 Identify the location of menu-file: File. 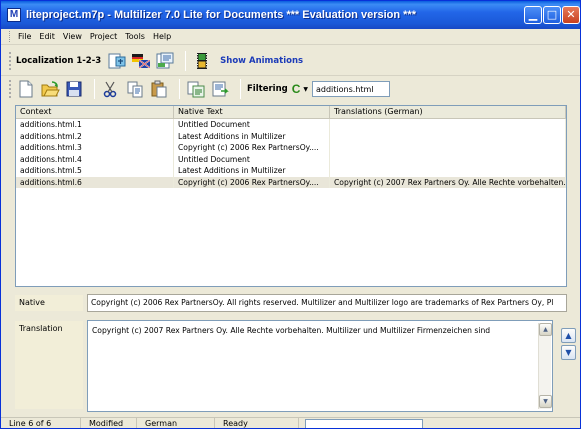
(24, 36).